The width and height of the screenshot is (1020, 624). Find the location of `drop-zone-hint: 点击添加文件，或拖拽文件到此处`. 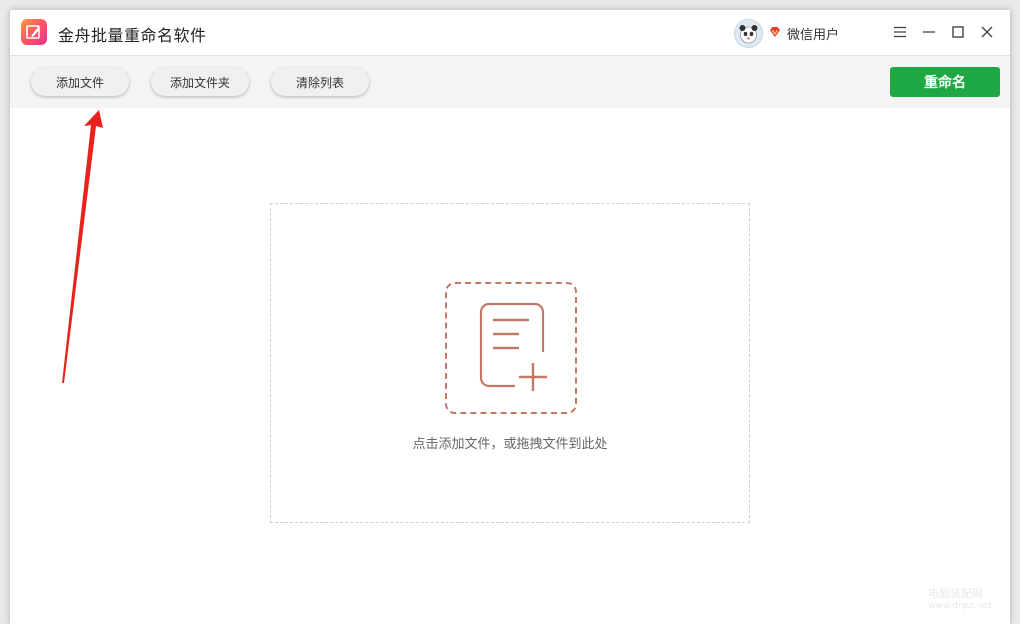

drop-zone-hint: 点击添加文件，或拖拽文件到此处 is located at coordinates (510, 444).